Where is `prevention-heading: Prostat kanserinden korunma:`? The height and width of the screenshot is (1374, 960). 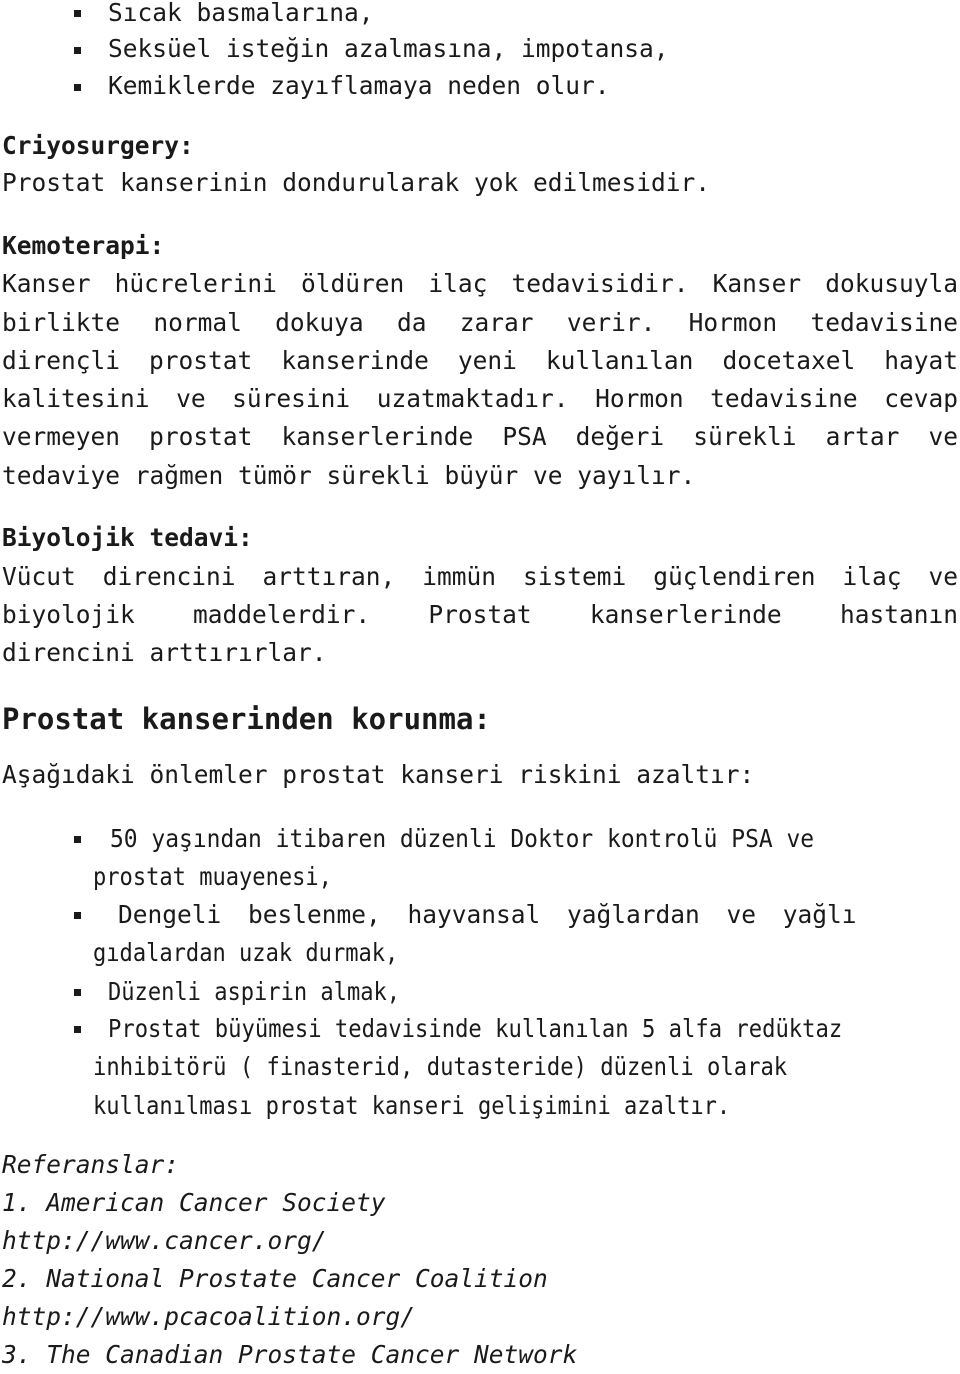
prevention-heading: Prostat kanserinden korunma: is located at coordinates (246, 719).